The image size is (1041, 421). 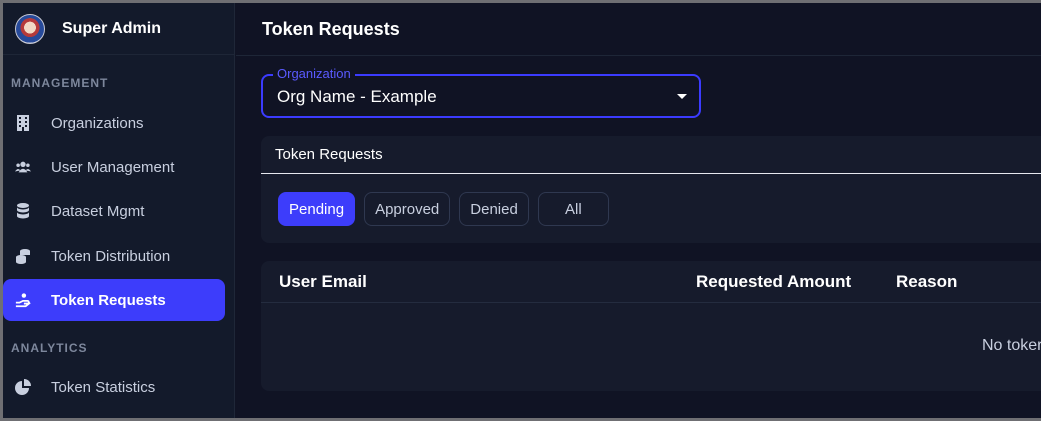 What do you see at coordinates (682, 96) in the screenshot?
I see `chevron-down-icon` at bounding box center [682, 96].